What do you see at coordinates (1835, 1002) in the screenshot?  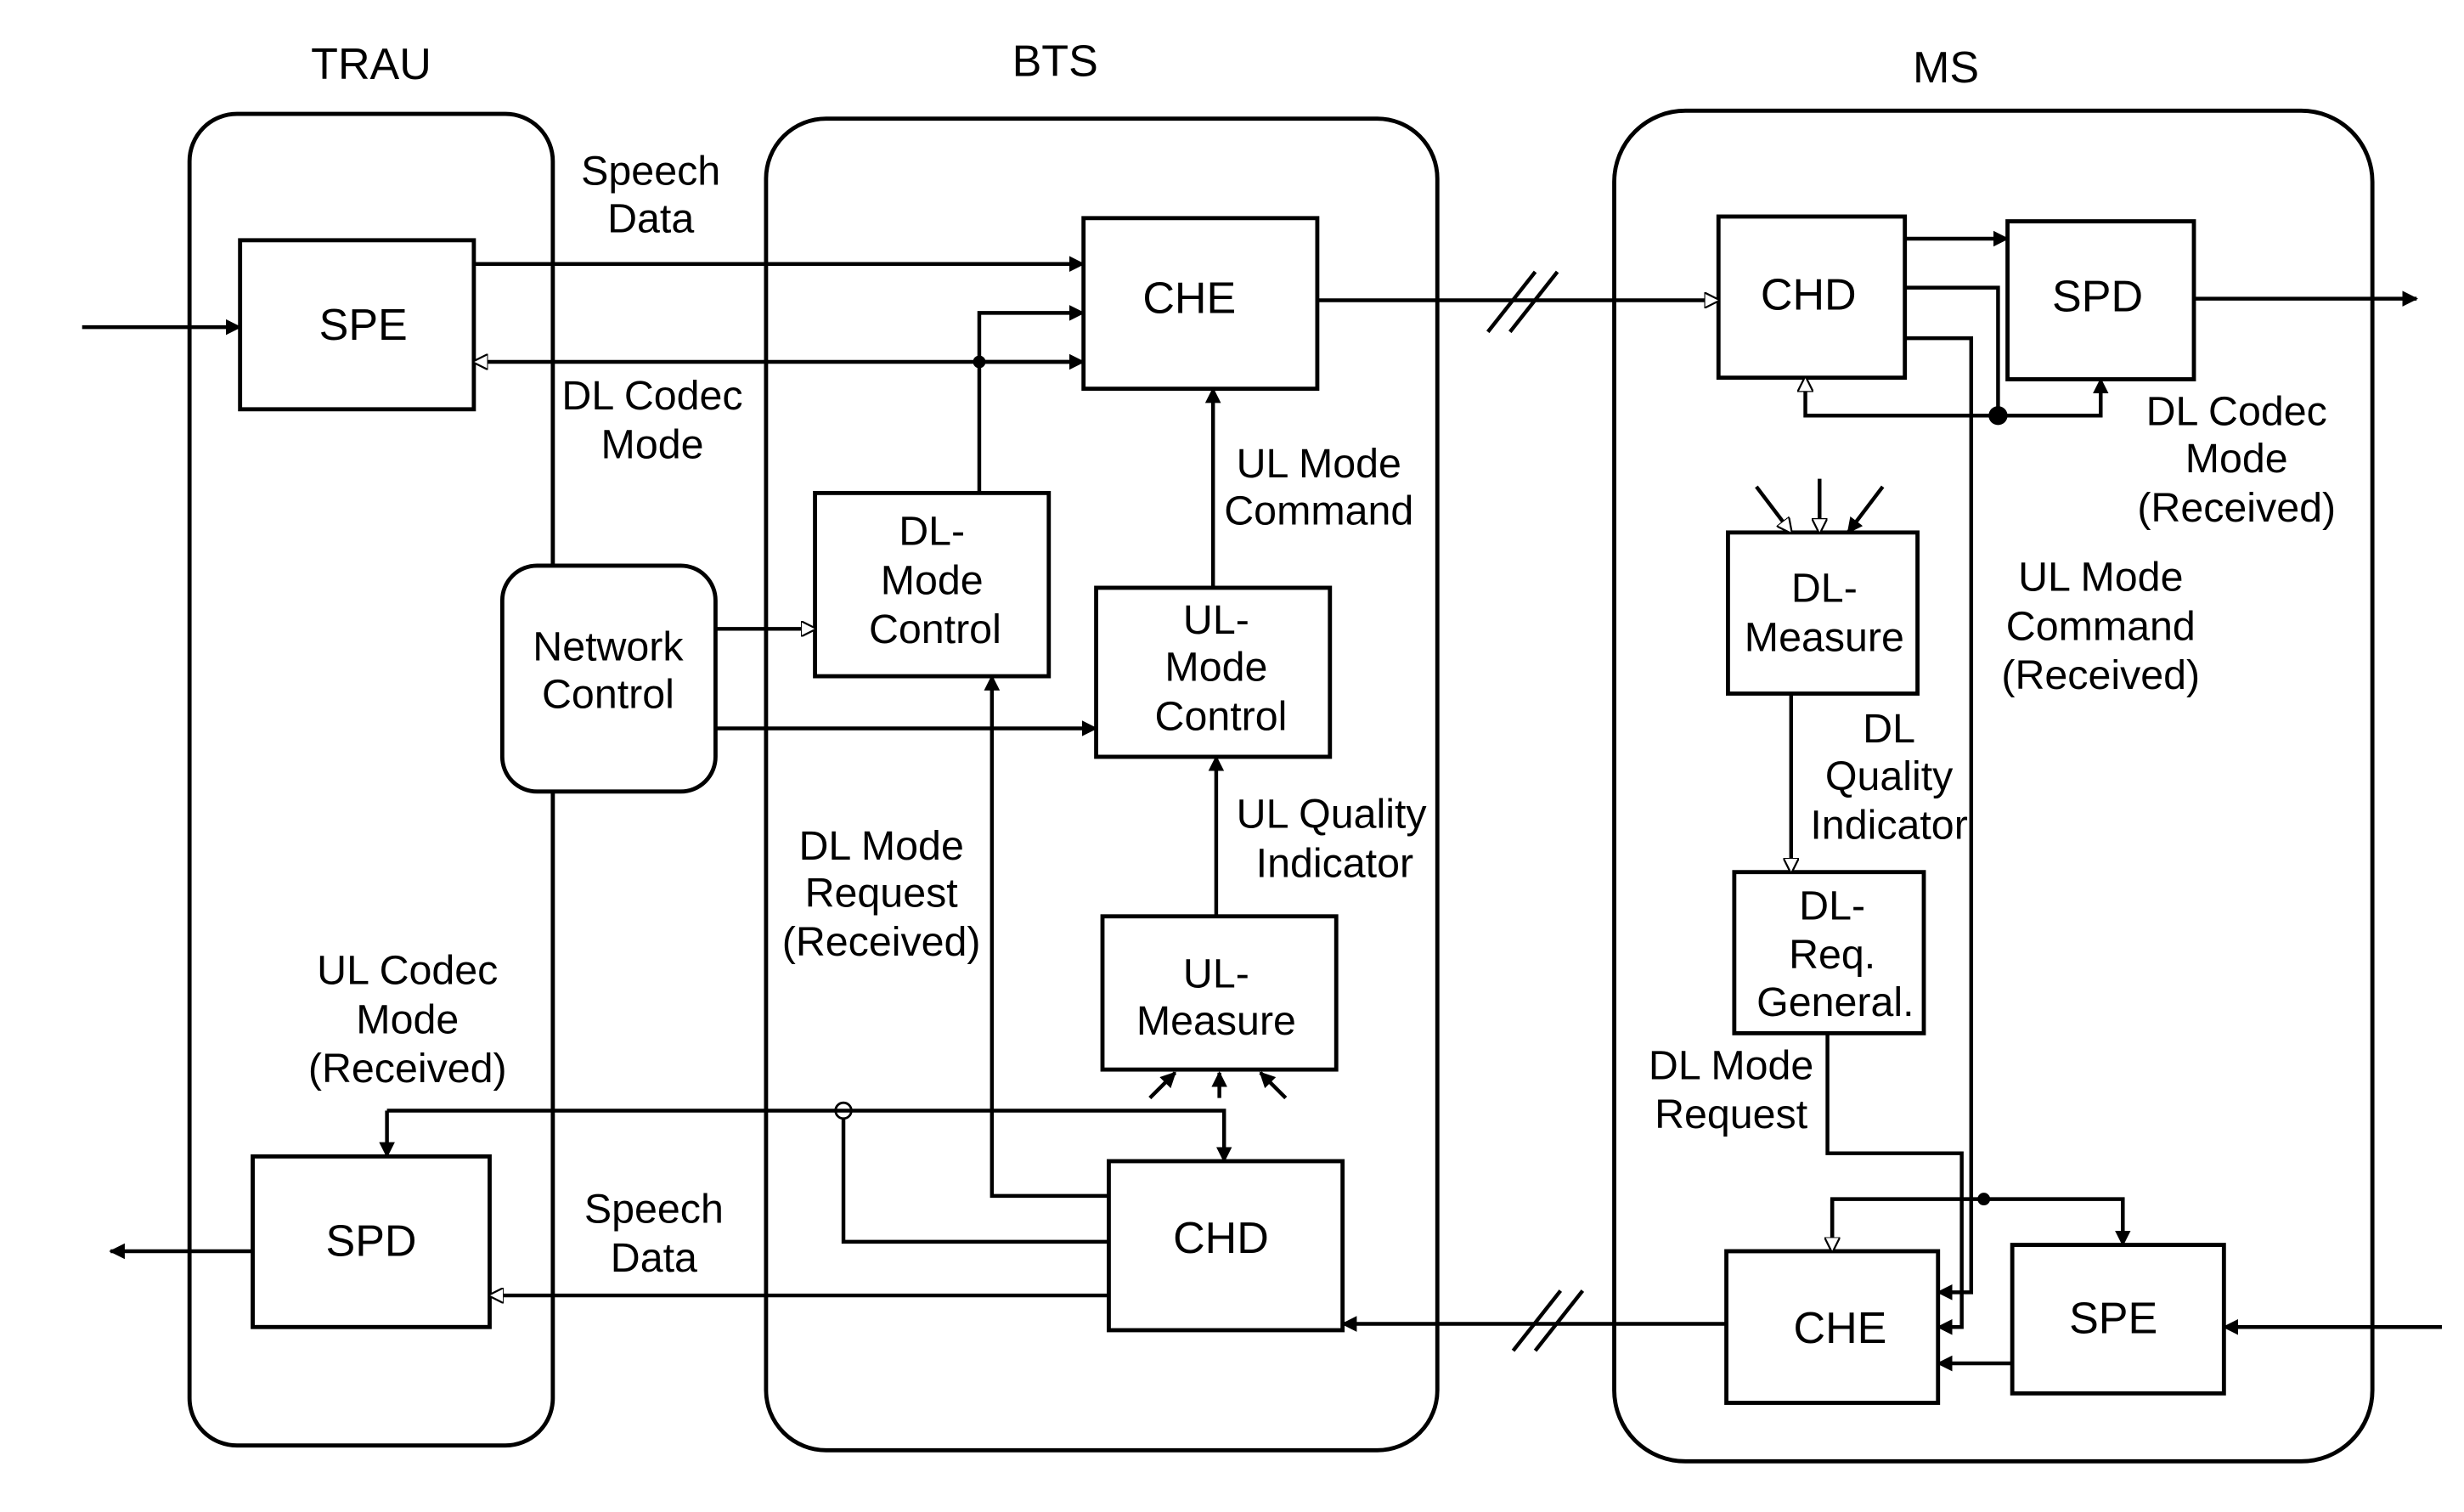 I see `svg-text: General.` at bounding box center [1835, 1002].